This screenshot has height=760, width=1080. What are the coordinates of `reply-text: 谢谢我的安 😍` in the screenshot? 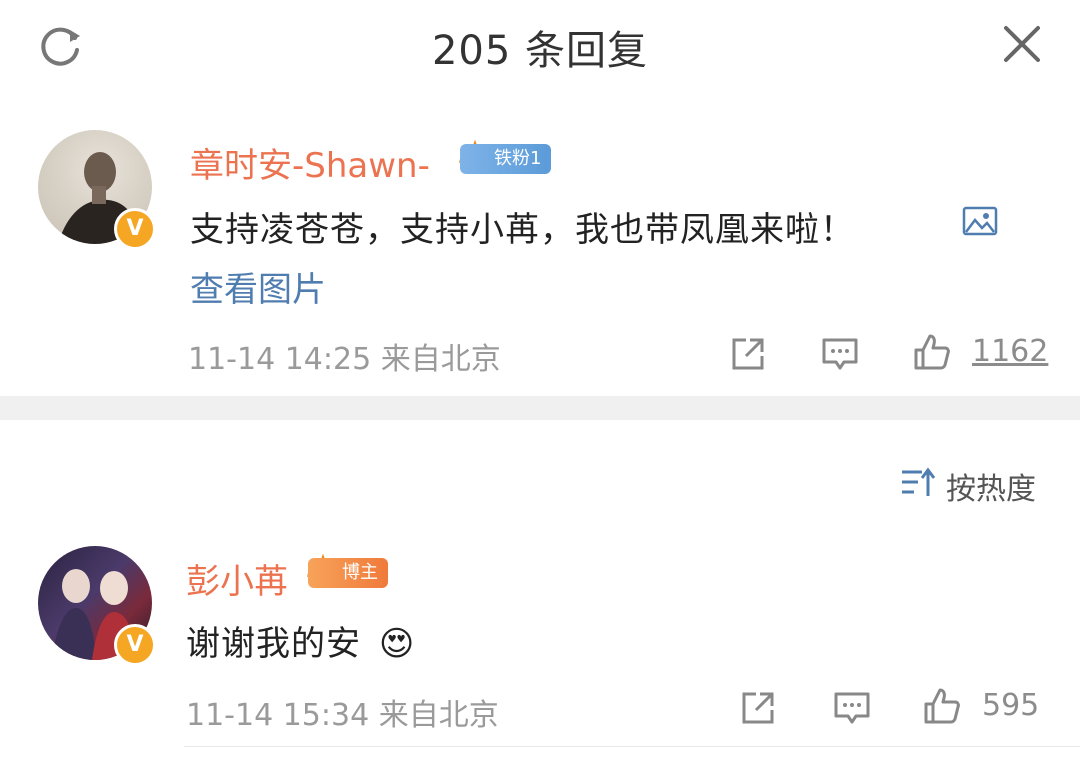 It's located at (300, 640).